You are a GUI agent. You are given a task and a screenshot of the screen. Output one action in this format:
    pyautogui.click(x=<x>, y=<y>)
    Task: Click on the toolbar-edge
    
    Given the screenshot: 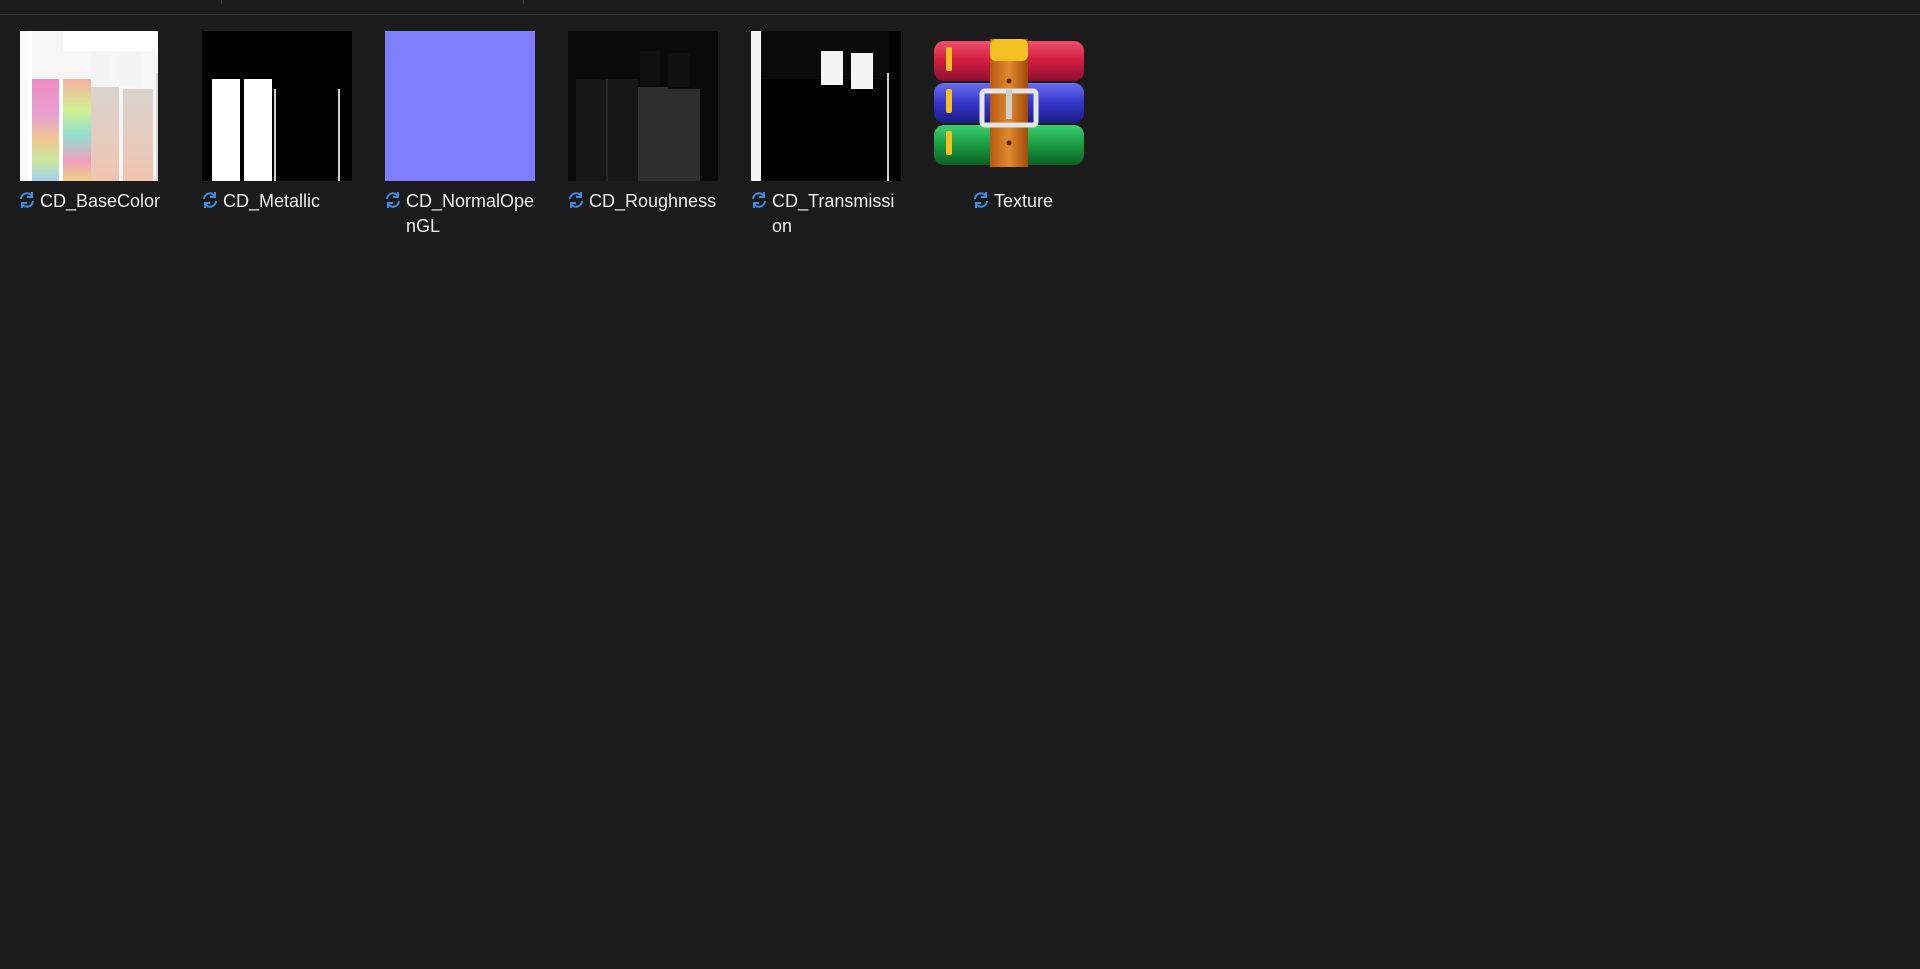 What is the action you would take?
    pyautogui.click(x=960, y=7)
    